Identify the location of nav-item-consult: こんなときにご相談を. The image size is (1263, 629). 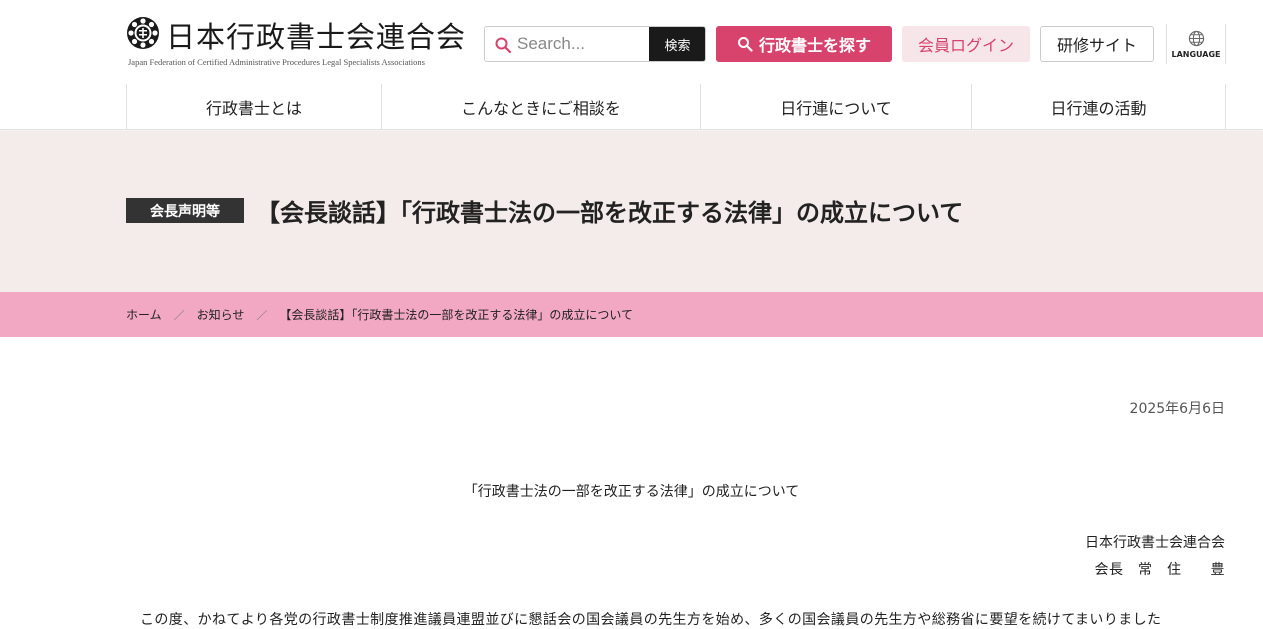
(540, 107).